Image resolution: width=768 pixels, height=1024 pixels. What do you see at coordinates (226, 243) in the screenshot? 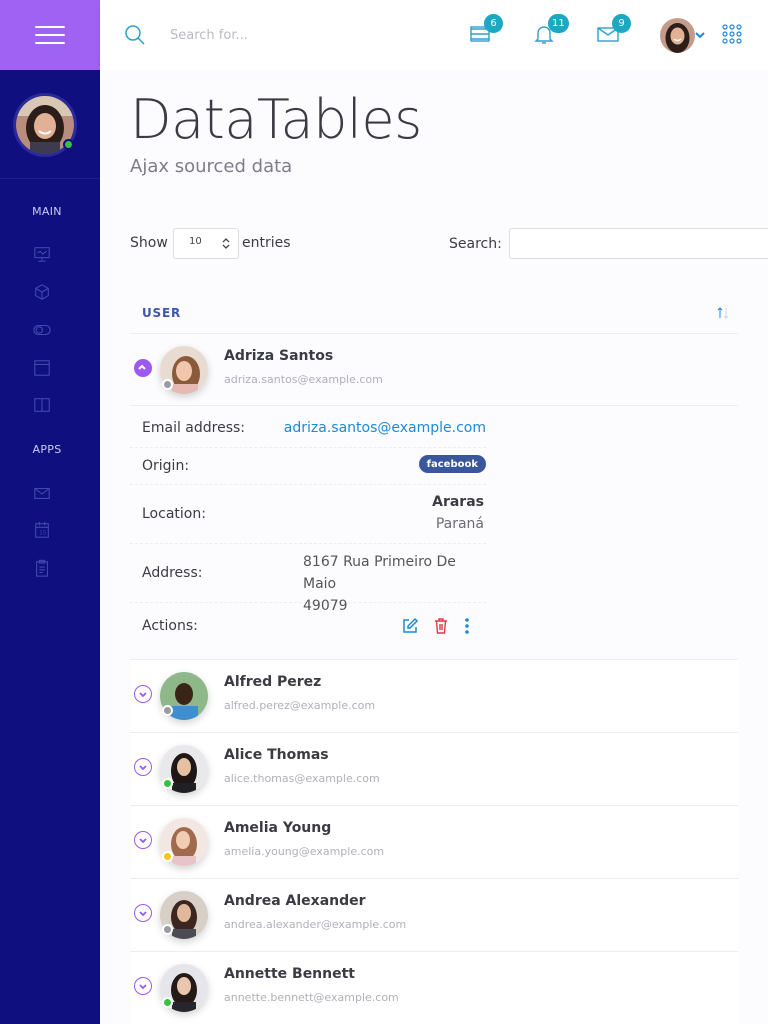
I see `select-arrows-icon` at bounding box center [226, 243].